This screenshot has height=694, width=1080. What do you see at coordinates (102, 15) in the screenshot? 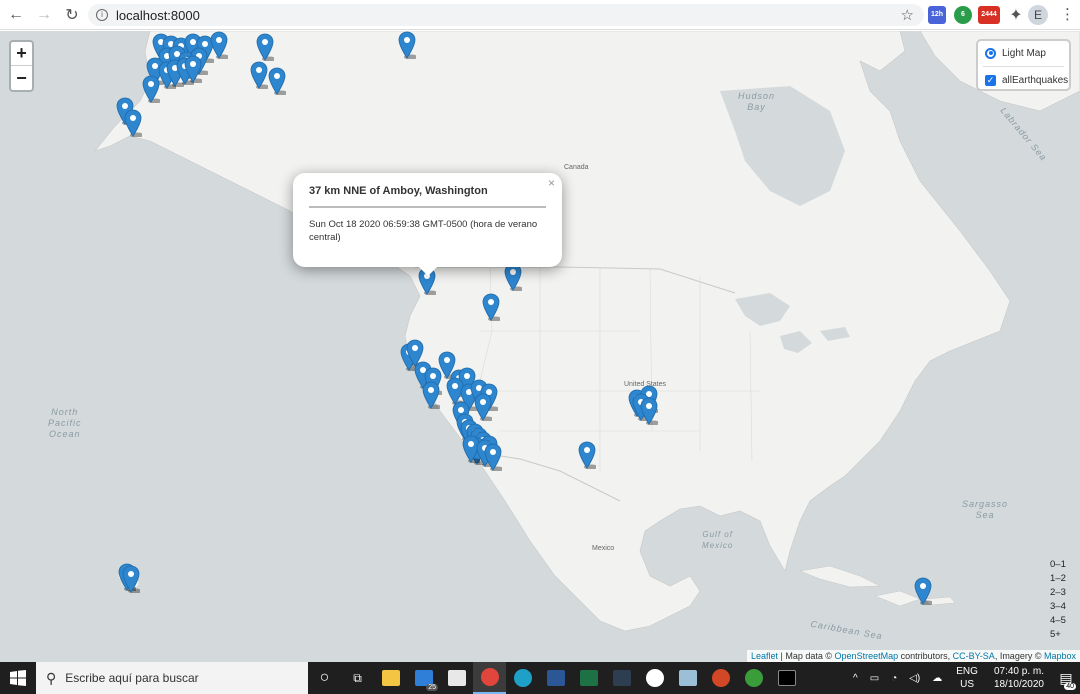
I see `site-info-icon: i` at bounding box center [102, 15].